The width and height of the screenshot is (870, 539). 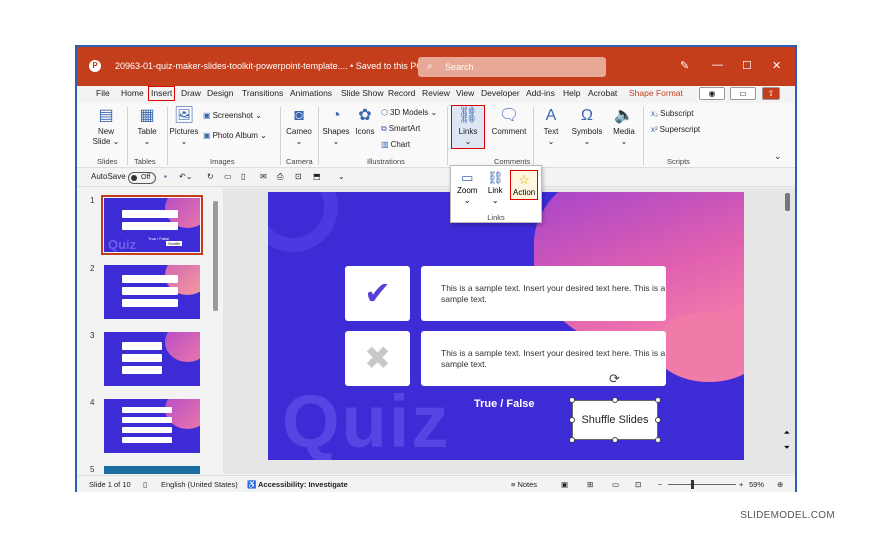 I want to click on thumb-row, so click(x=150, y=303).